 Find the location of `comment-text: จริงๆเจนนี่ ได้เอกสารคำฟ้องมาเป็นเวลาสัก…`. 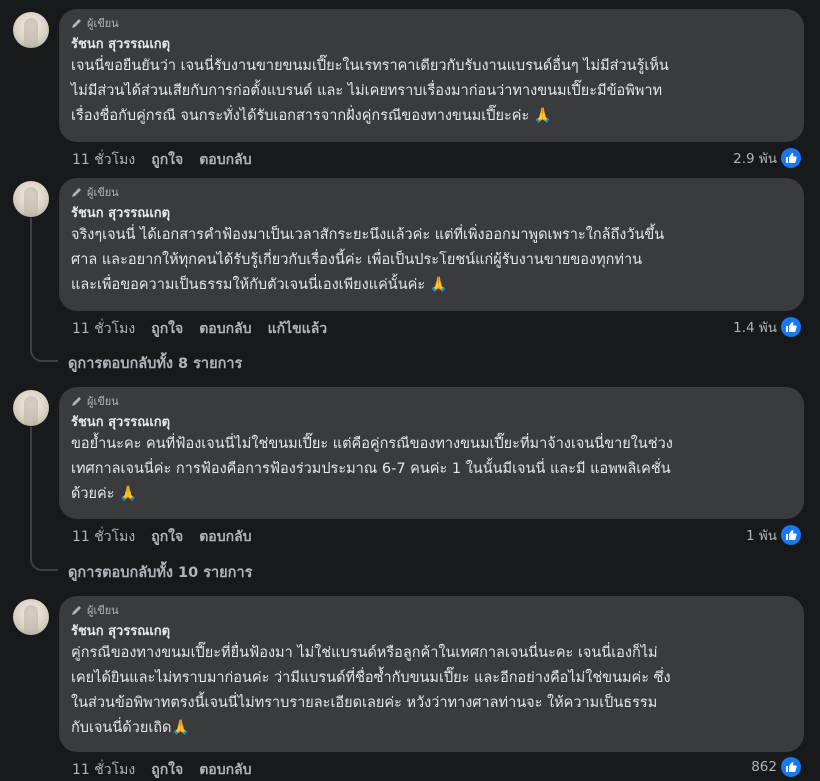

comment-text: จริงๆเจนนี่ ได้เอกสารคำฟ้องมาเป็นเวลาสัก… is located at coordinates (431, 260).